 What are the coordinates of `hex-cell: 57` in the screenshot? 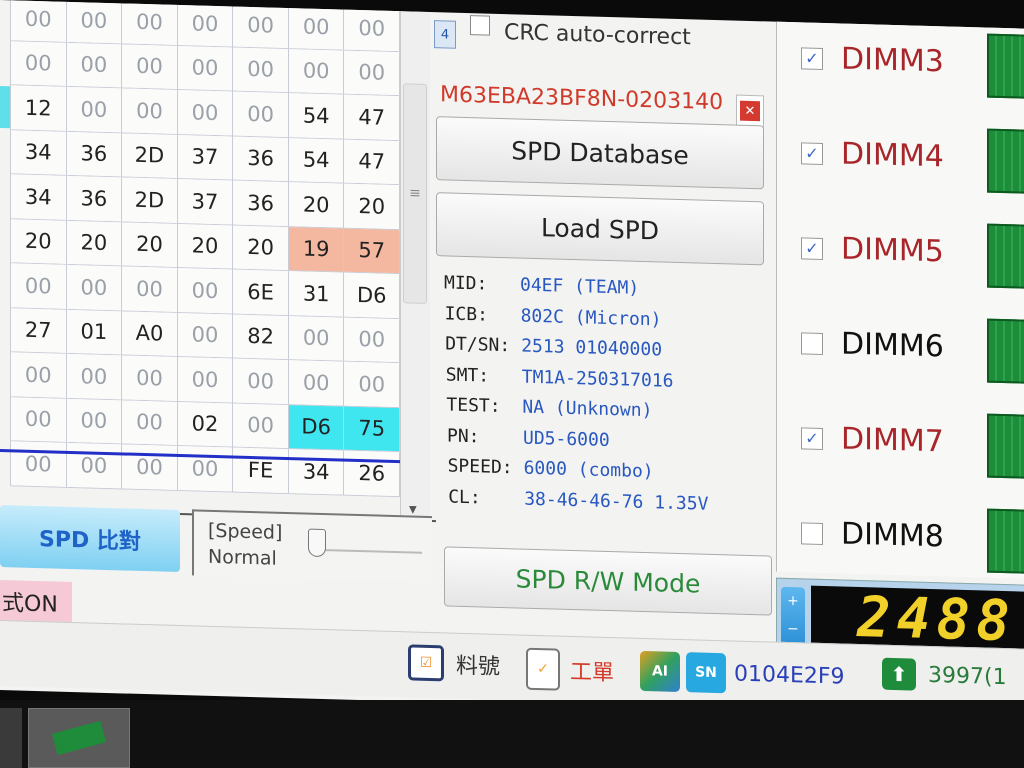 It's located at (372, 251).